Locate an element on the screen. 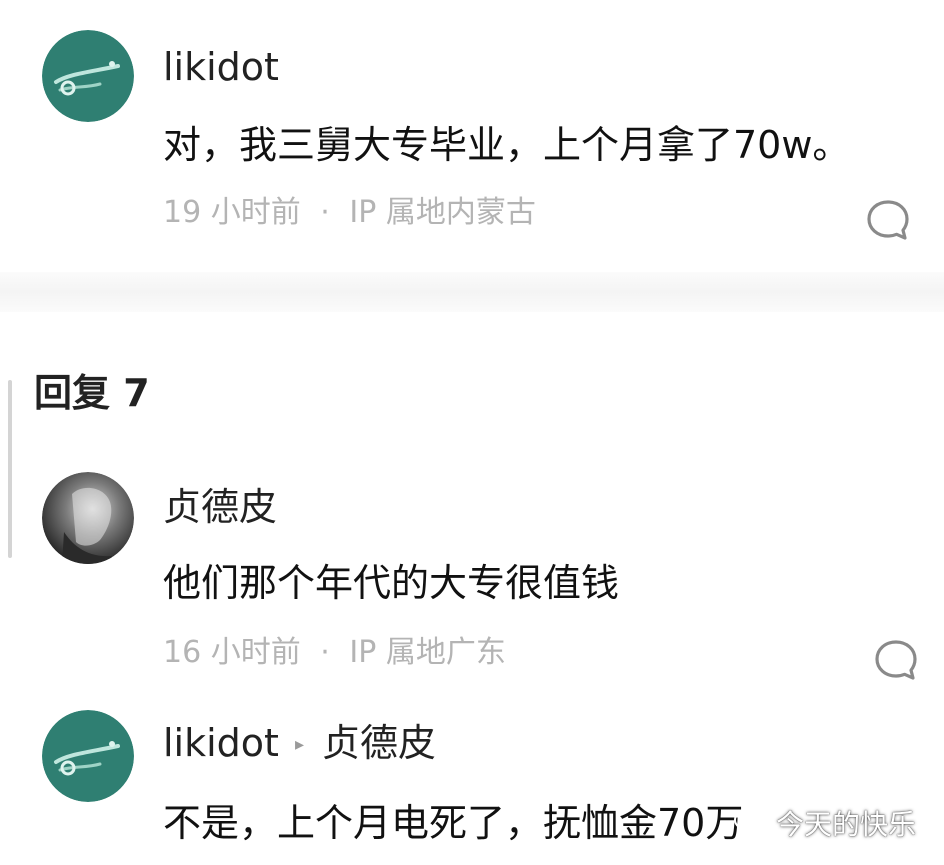  comment-reply-icon is located at coordinates (888, 220).